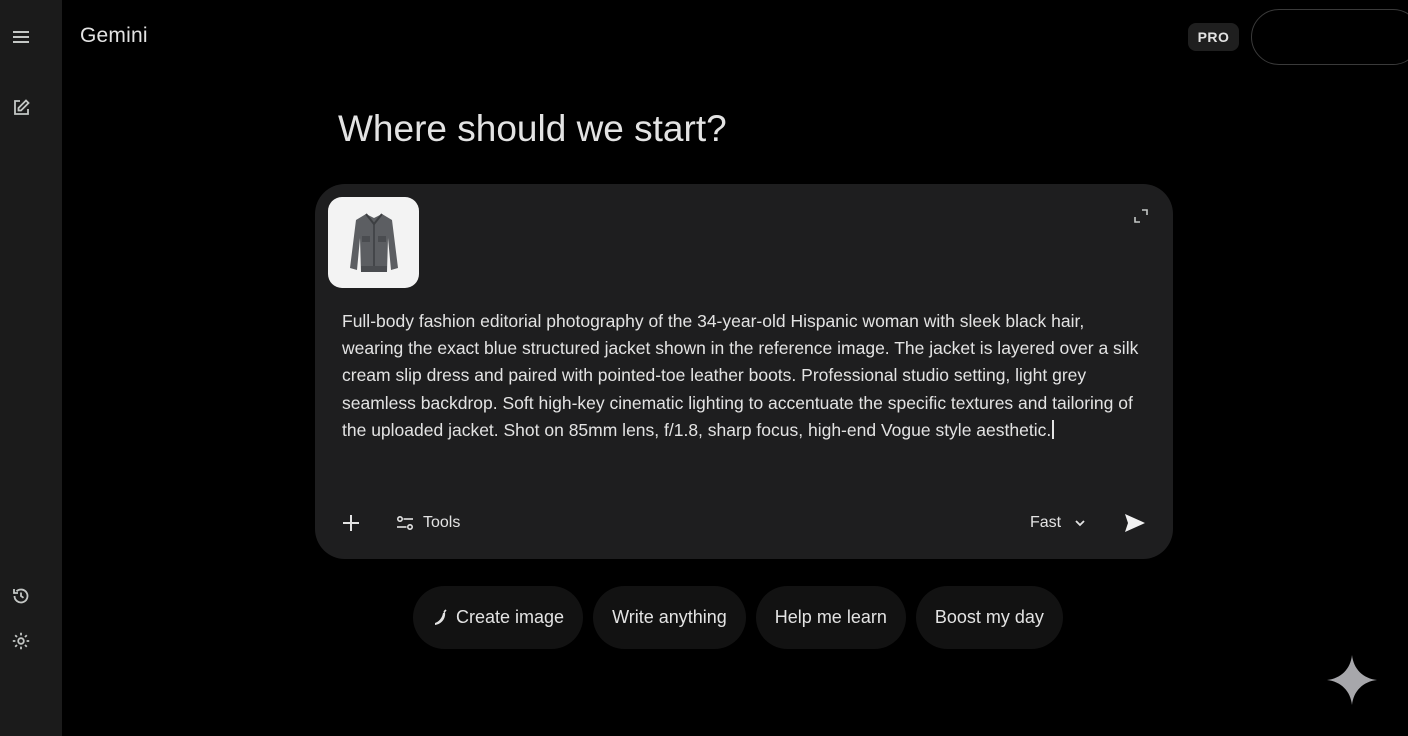 This screenshot has height=736, width=1408. What do you see at coordinates (405, 523) in the screenshot?
I see `tools-icon` at bounding box center [405, 523].